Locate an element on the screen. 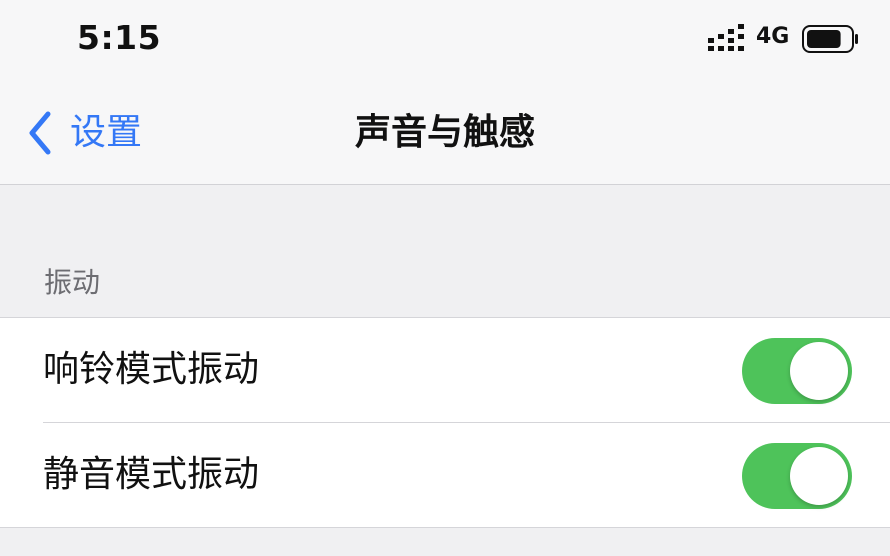  silent-vibration-toggle is located at coordinates (797, 476).